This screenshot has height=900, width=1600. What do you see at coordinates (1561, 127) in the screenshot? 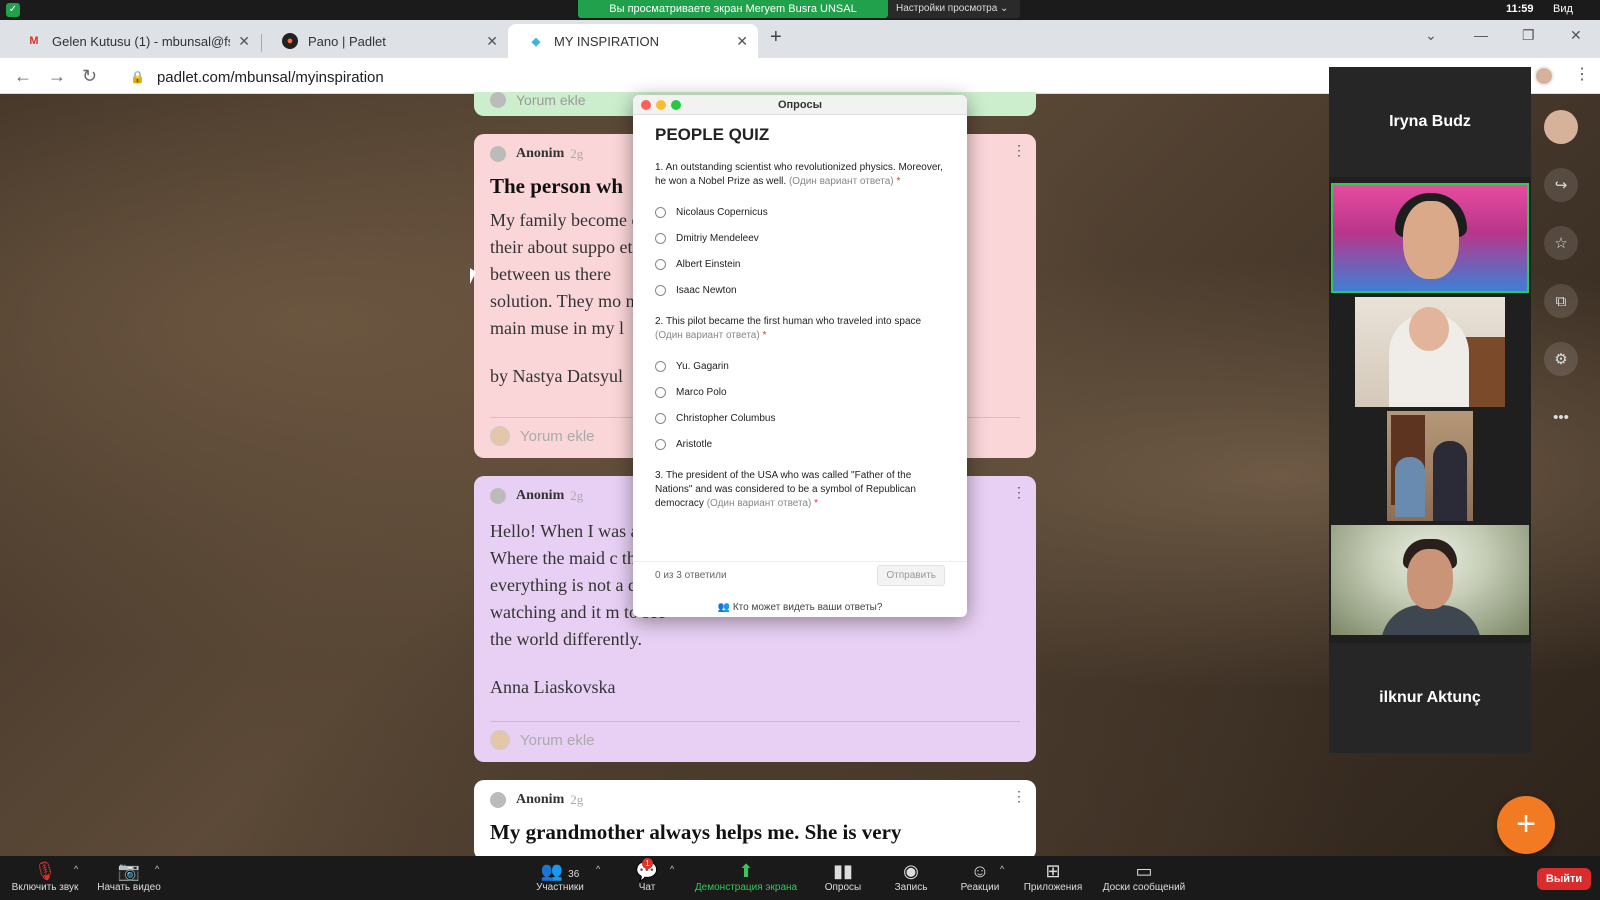
I see `user-avatar-icon` at bounding box center [1561, 127].